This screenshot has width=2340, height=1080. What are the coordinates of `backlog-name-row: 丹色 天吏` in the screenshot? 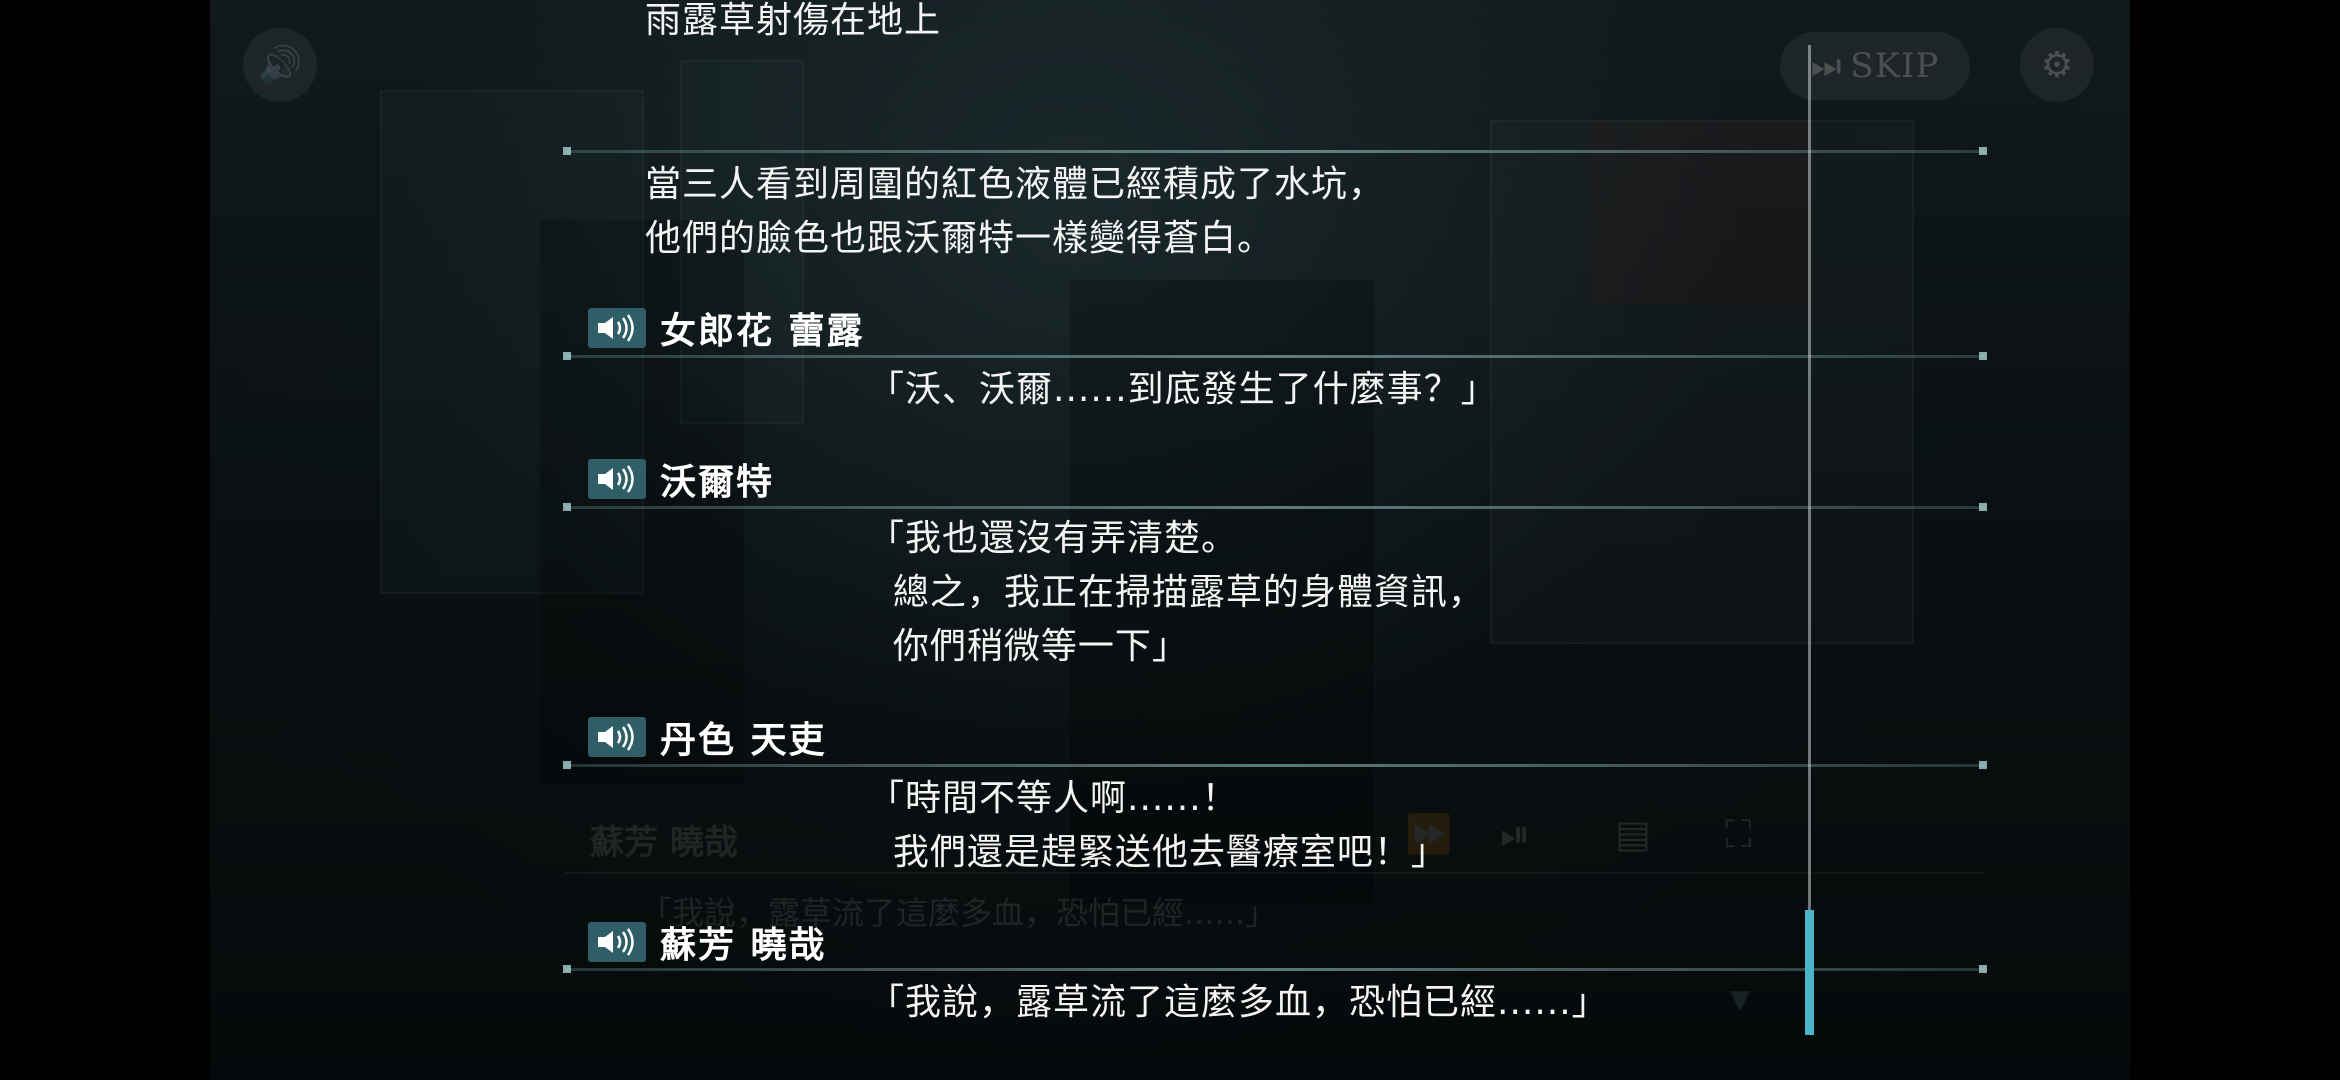 It's located at (707, 737).